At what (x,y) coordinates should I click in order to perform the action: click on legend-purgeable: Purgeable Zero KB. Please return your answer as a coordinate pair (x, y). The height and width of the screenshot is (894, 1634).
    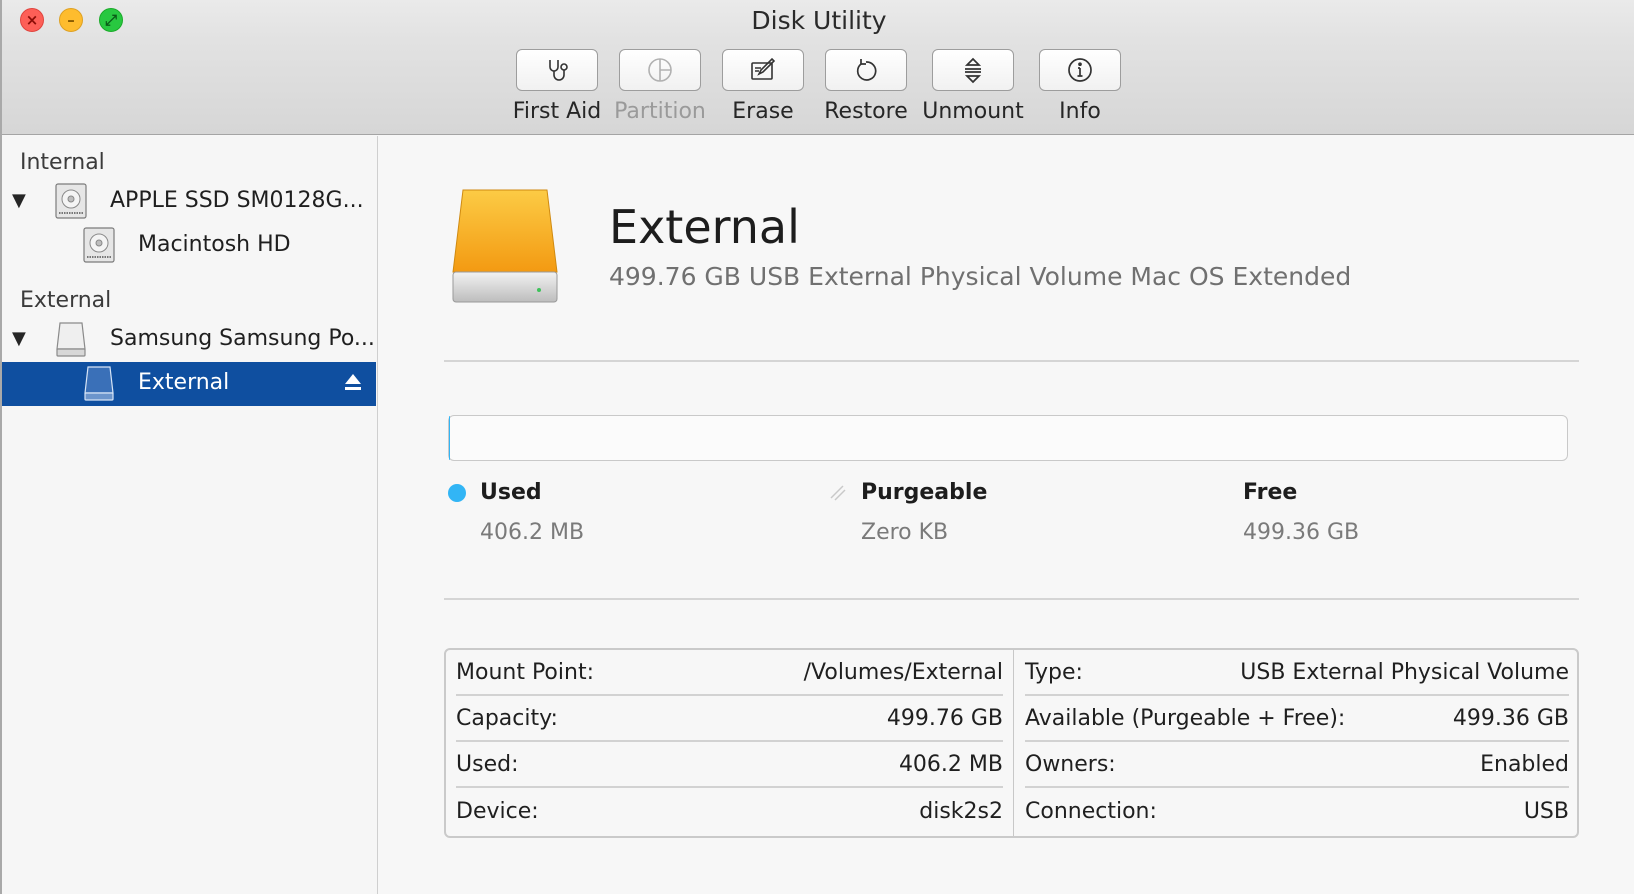
    Looking at the image, I should click on (1009, 520).